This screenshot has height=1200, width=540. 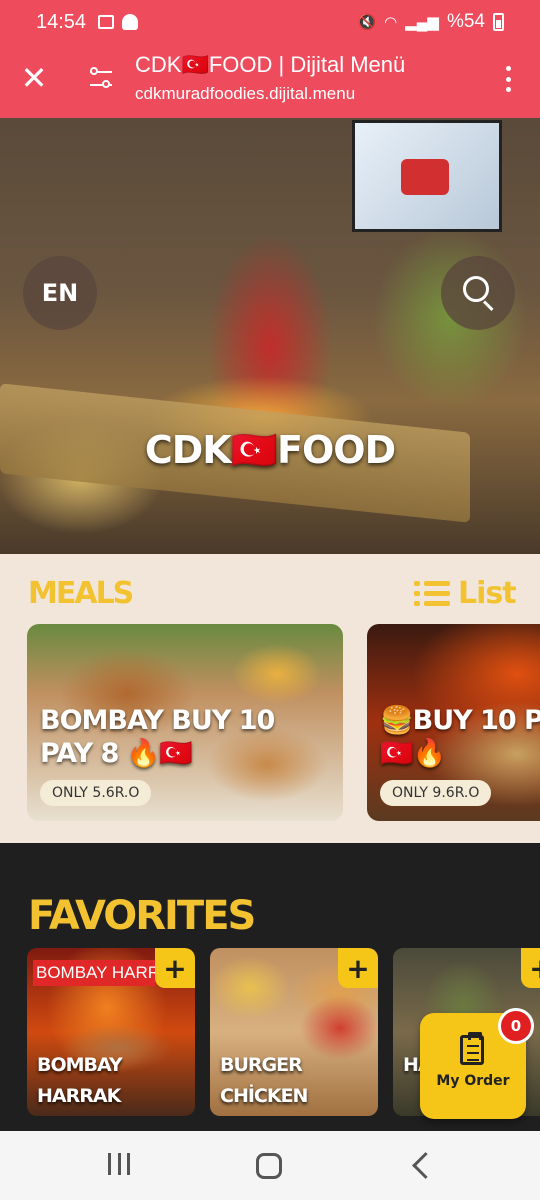 I want to click on system-nav-bar, so click(x=270, y=1165).